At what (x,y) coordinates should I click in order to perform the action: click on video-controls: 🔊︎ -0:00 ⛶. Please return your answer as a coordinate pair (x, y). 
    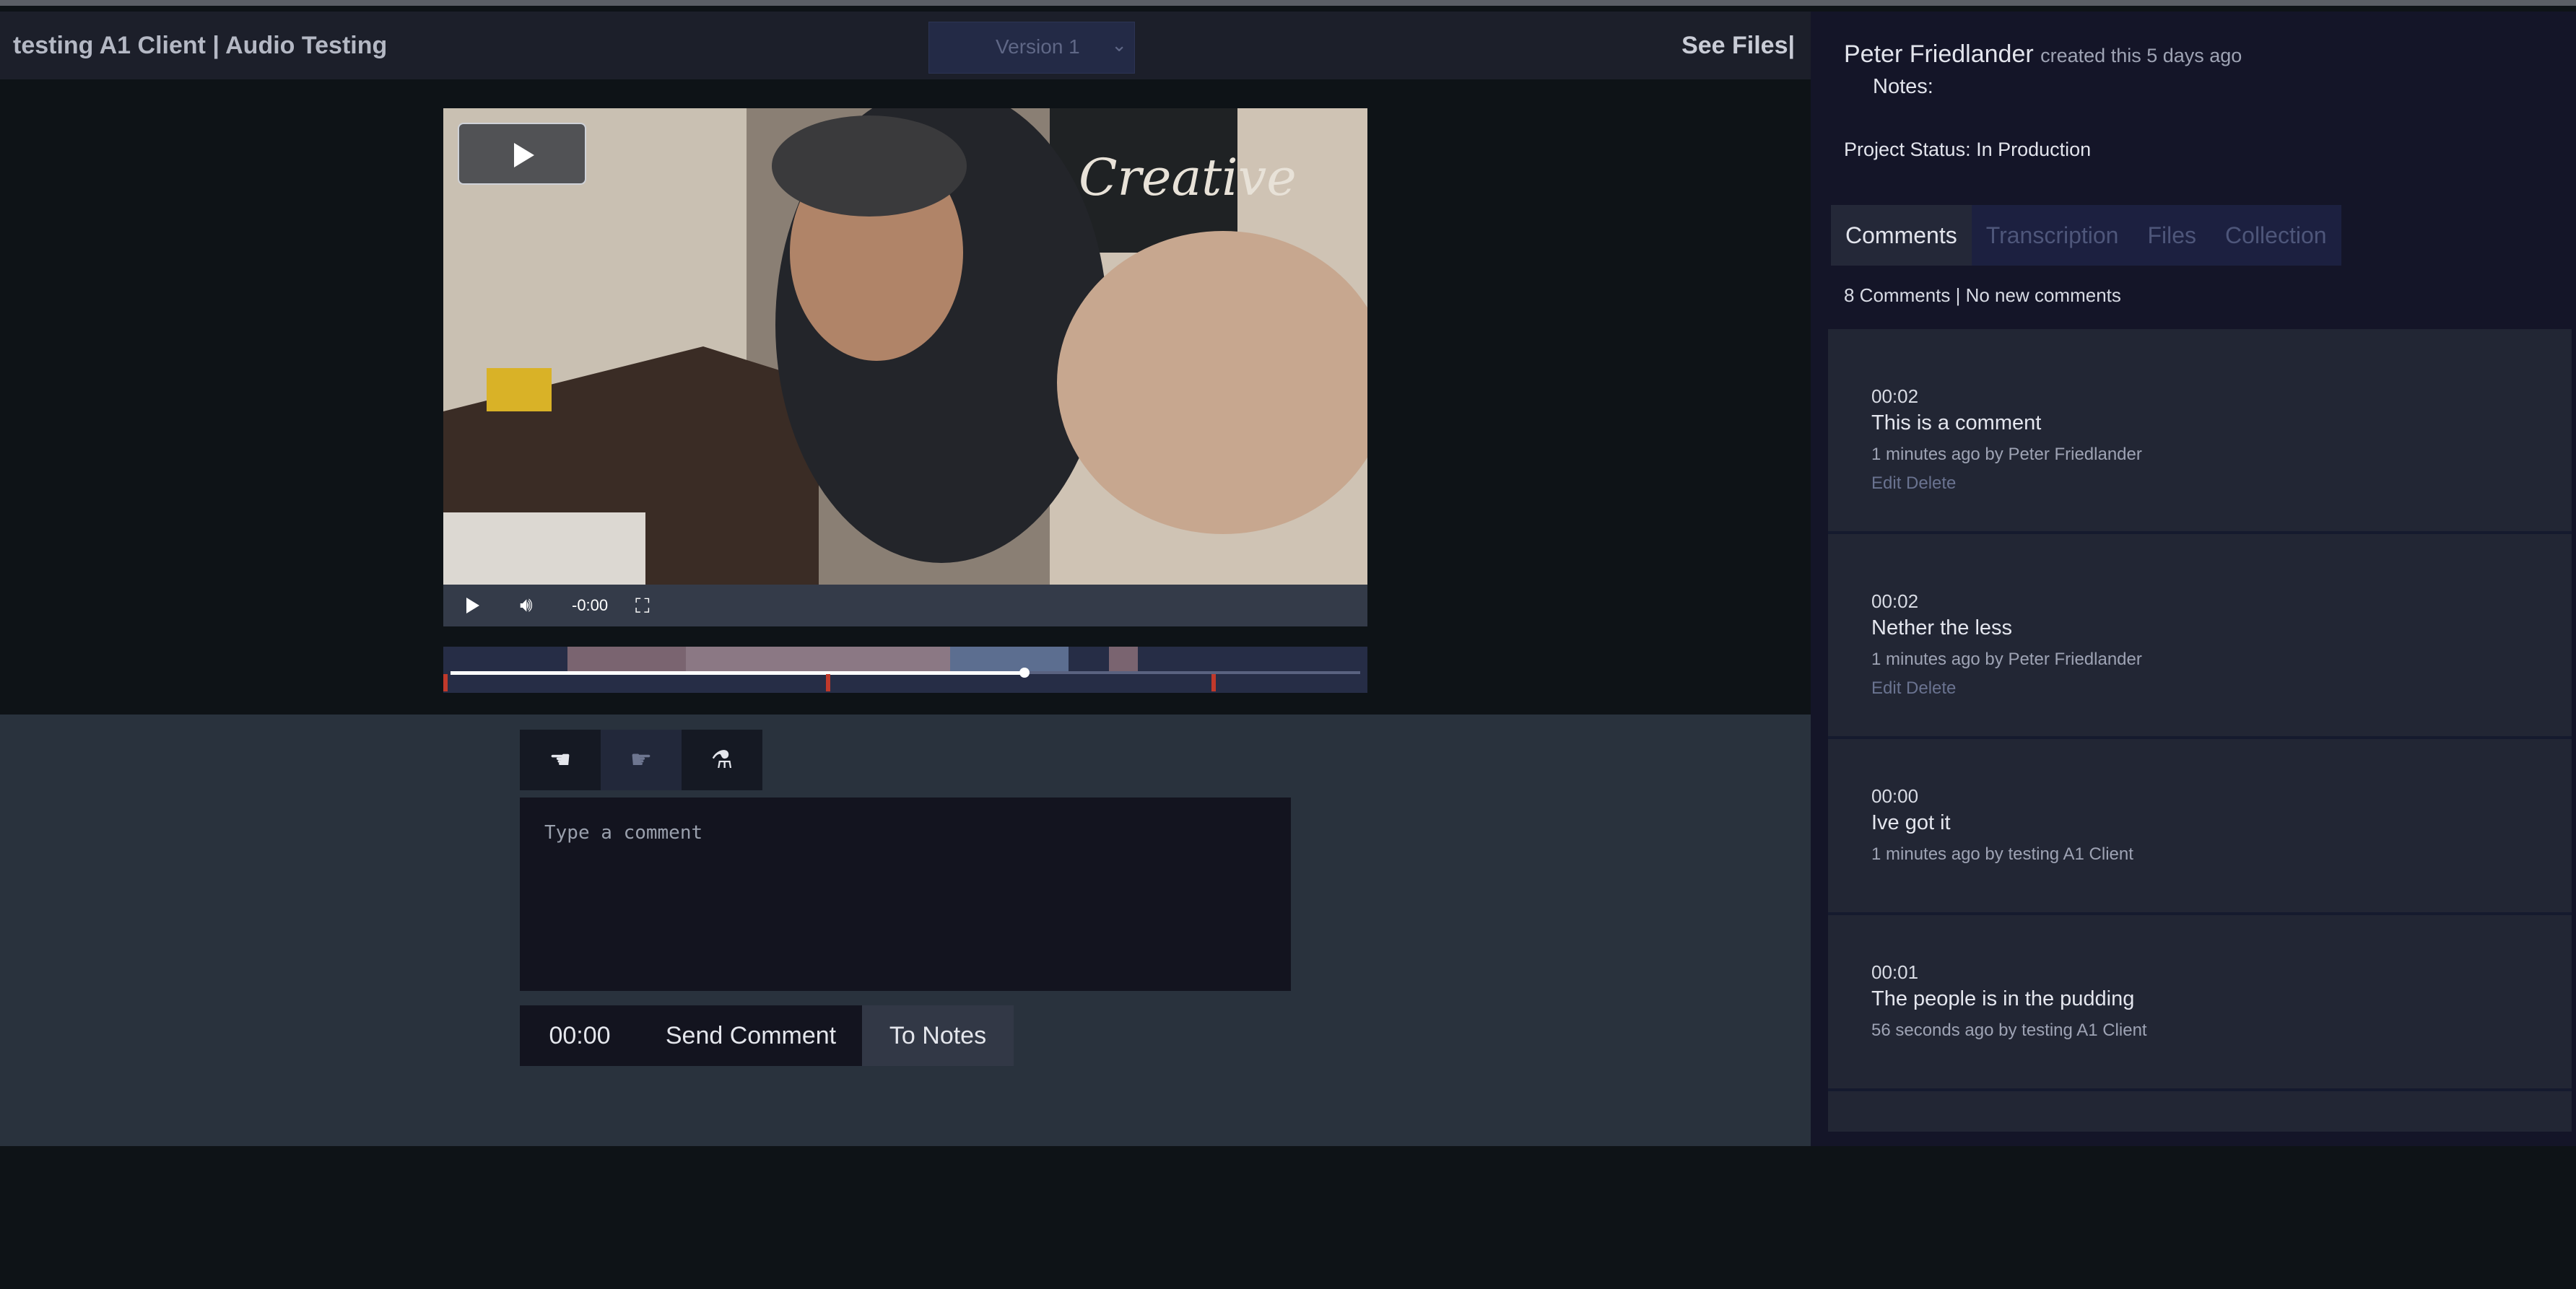
    Looking at the image, I should click on (905, 605).